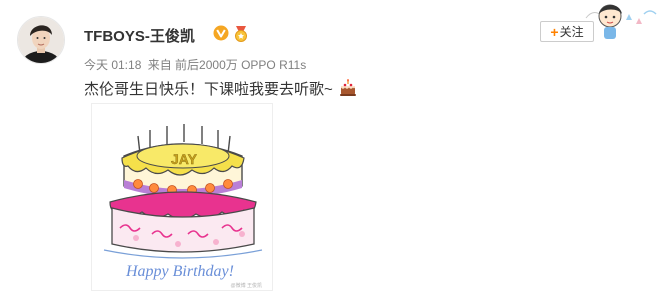 Image resolution: width=660 pixels, height=303 pixels. Describe the element at coordinates (227, 65) in the screenshot. I see `post-source: 来自 前后2000万 OPPO R11s` at that location.